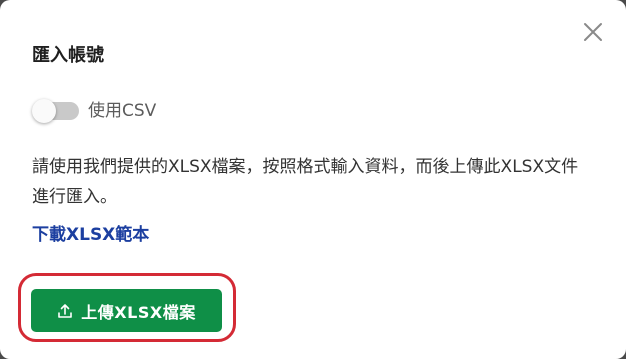 This screenshot has height=359, width=626. Describe the element at coordinates (138, 312) in the screenshot. I see `upload-button-label: 上傳XLSX檔案` at that location.